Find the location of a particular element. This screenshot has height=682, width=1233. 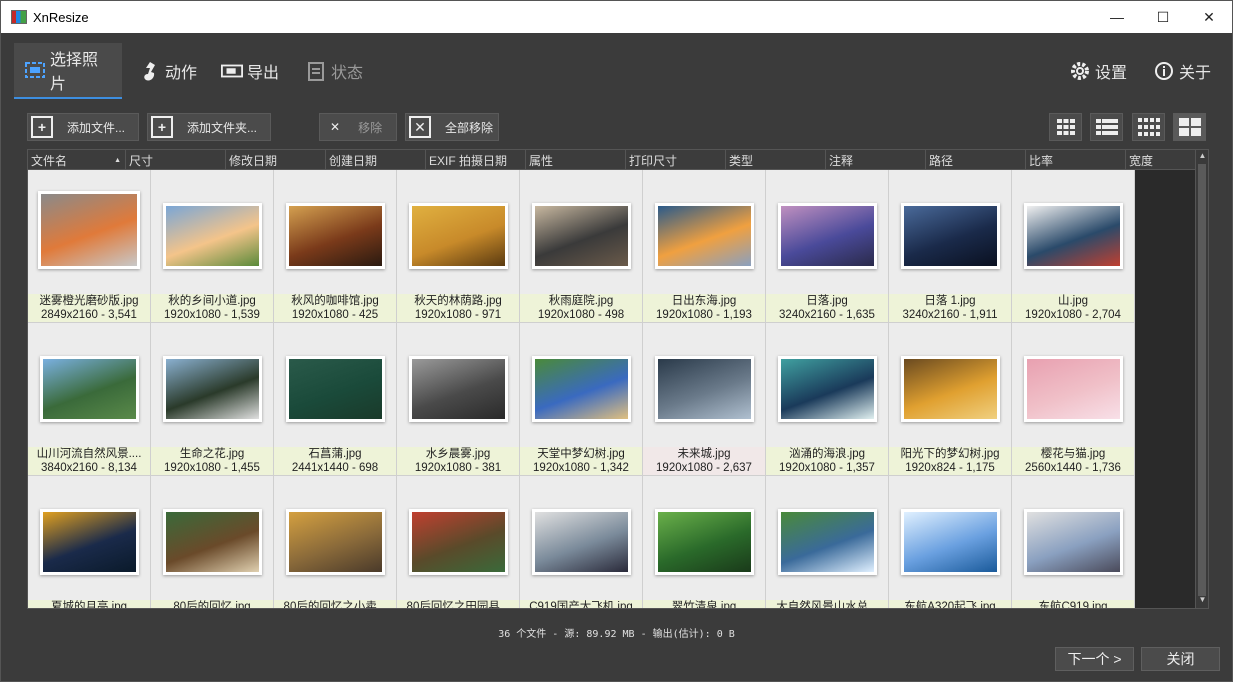

thumbnail-item: 日落.jpg 3240x2160 - 1,635 is located at coordinates (827, 246).